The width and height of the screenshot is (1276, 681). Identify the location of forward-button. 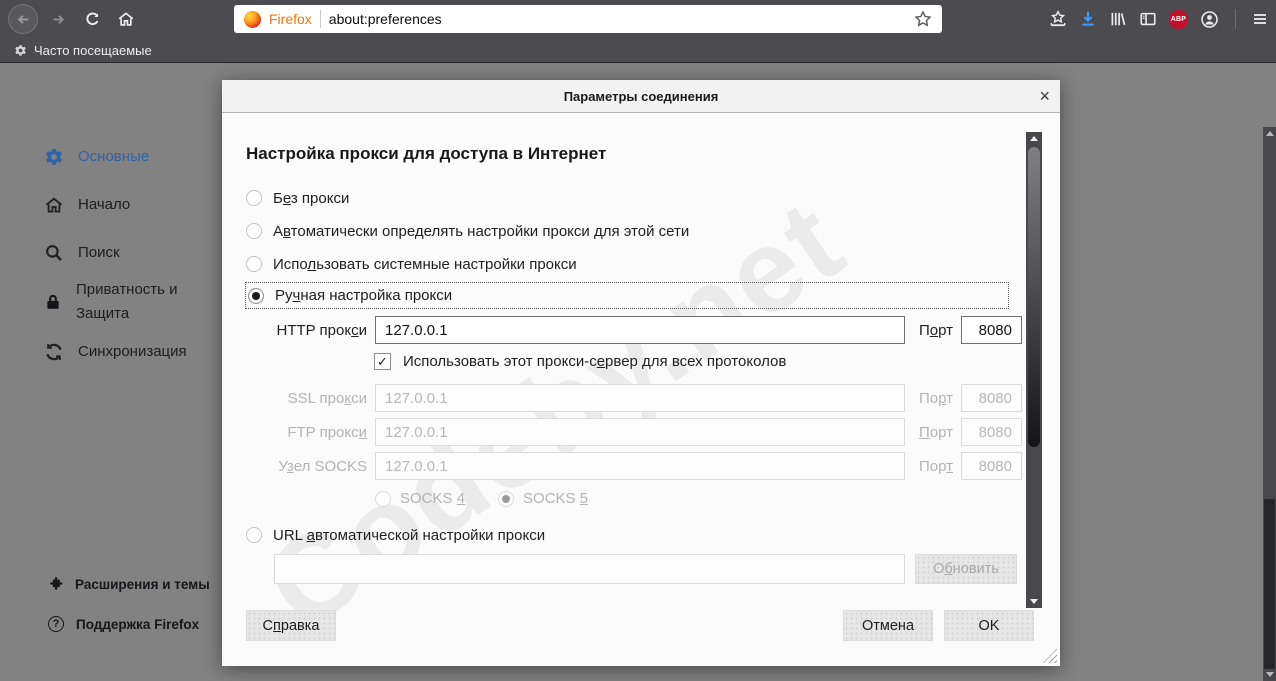
(58, 19).